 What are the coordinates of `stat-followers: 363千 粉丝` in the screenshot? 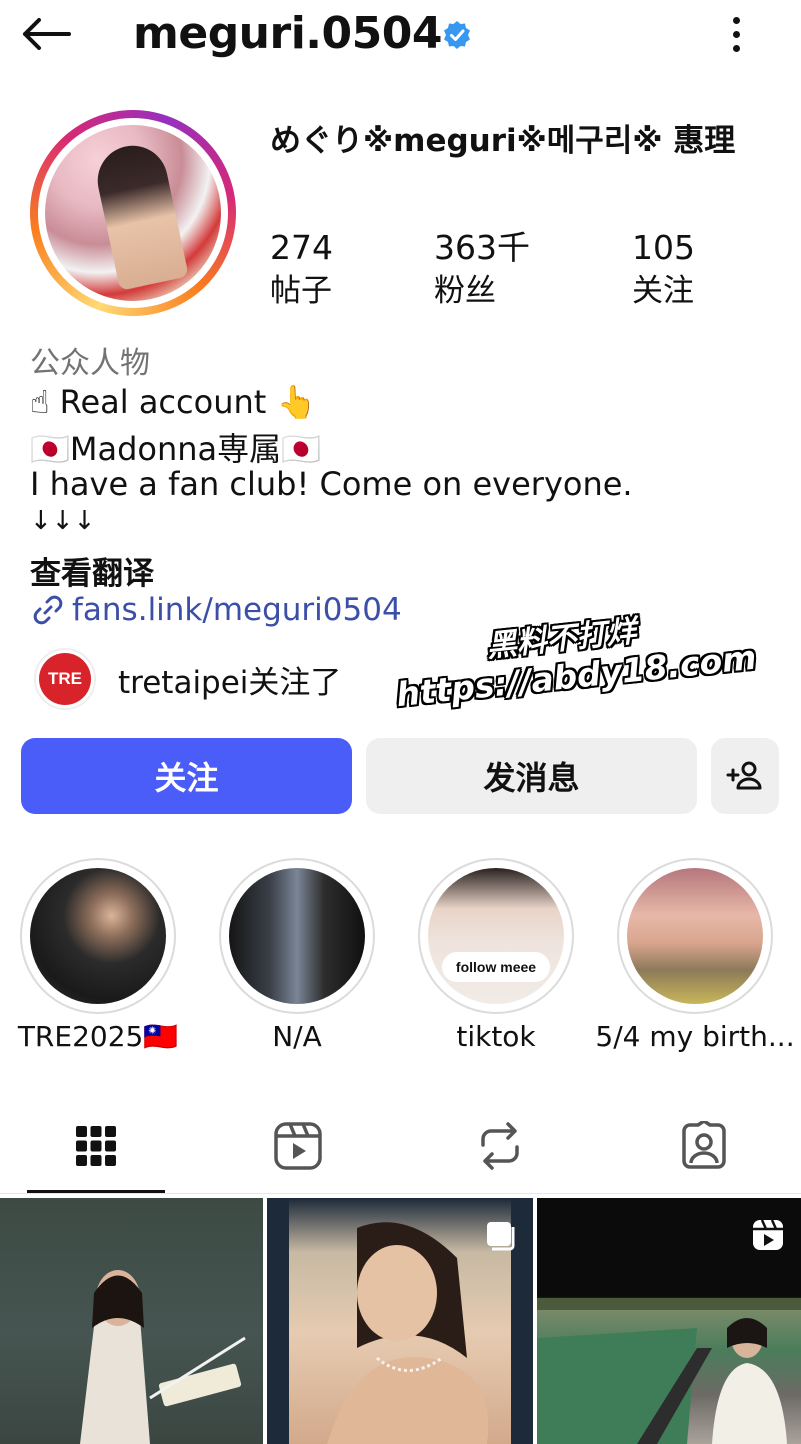 It's located at (482, 271).